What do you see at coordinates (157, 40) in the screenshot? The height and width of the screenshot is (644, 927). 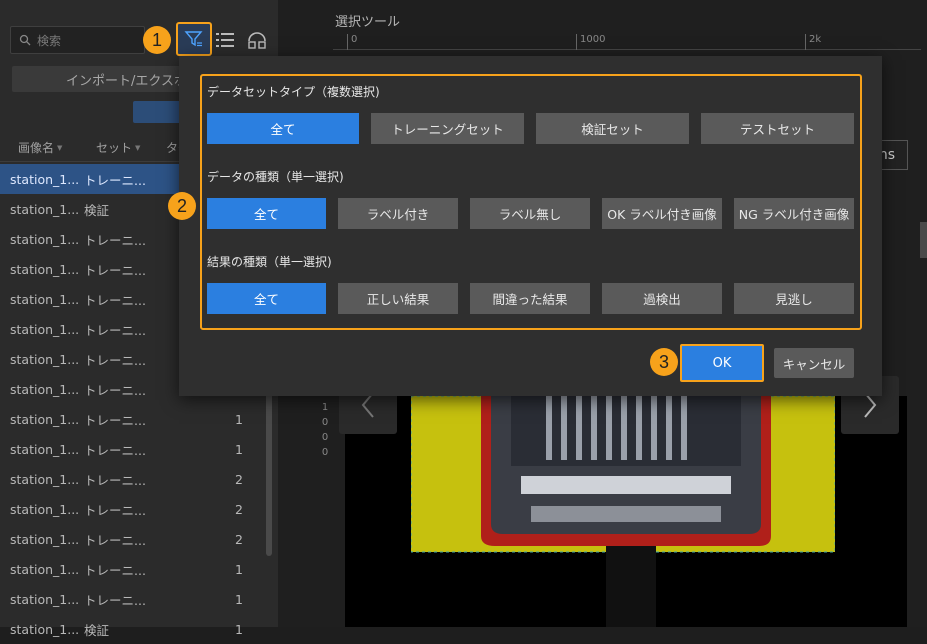 I see `step-badge-1: 1` at bounding box center [157, 40].